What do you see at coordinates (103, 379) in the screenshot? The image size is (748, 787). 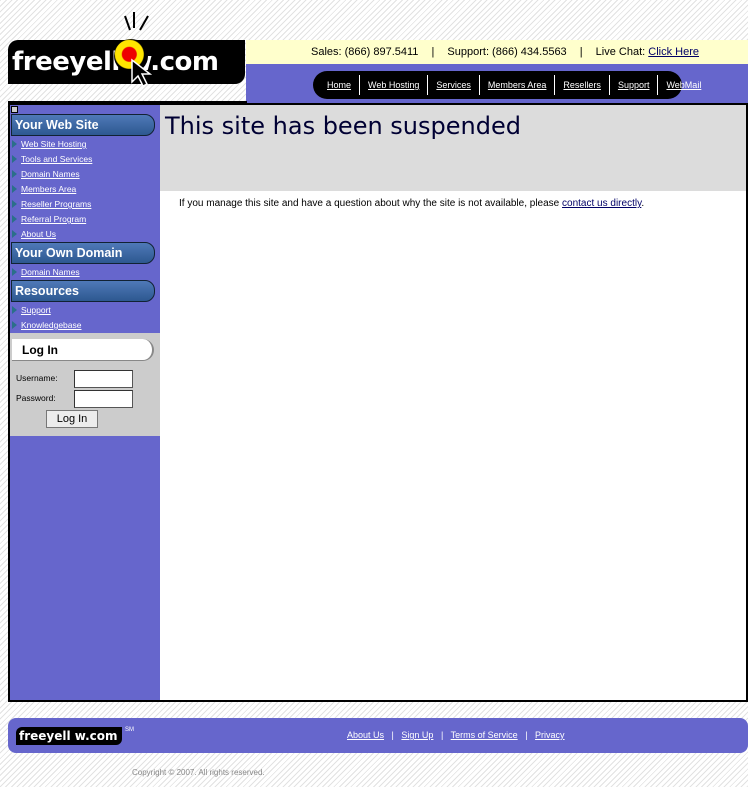 I see `username-input` at bounding box center [103, 379].